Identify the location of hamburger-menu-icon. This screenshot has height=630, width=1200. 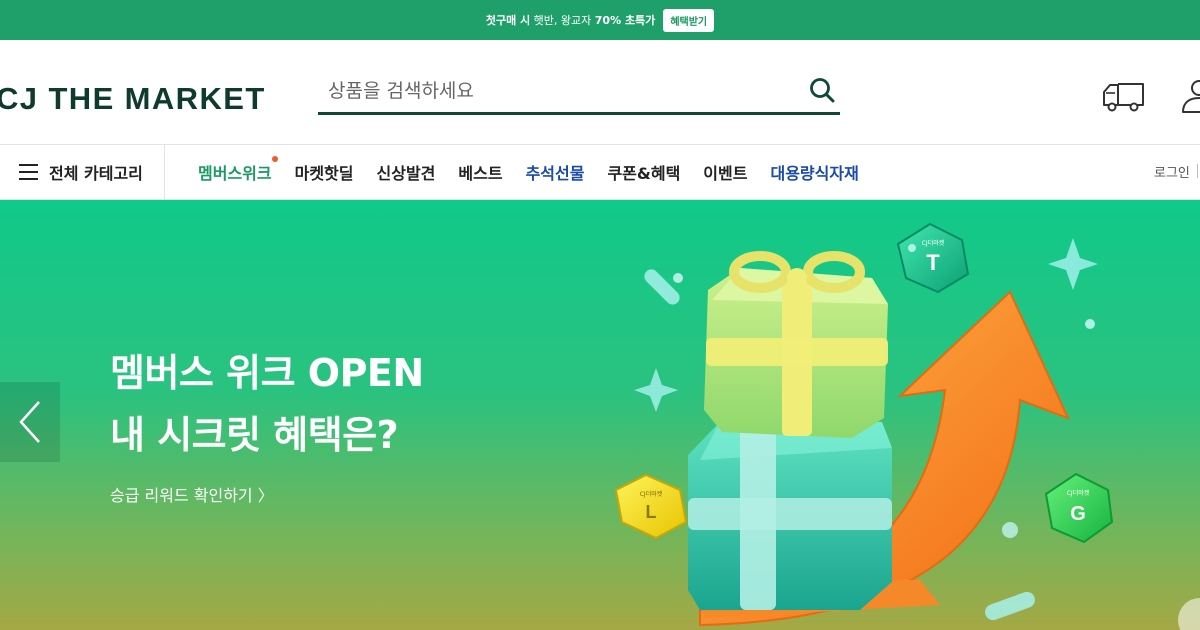
(28, 172).